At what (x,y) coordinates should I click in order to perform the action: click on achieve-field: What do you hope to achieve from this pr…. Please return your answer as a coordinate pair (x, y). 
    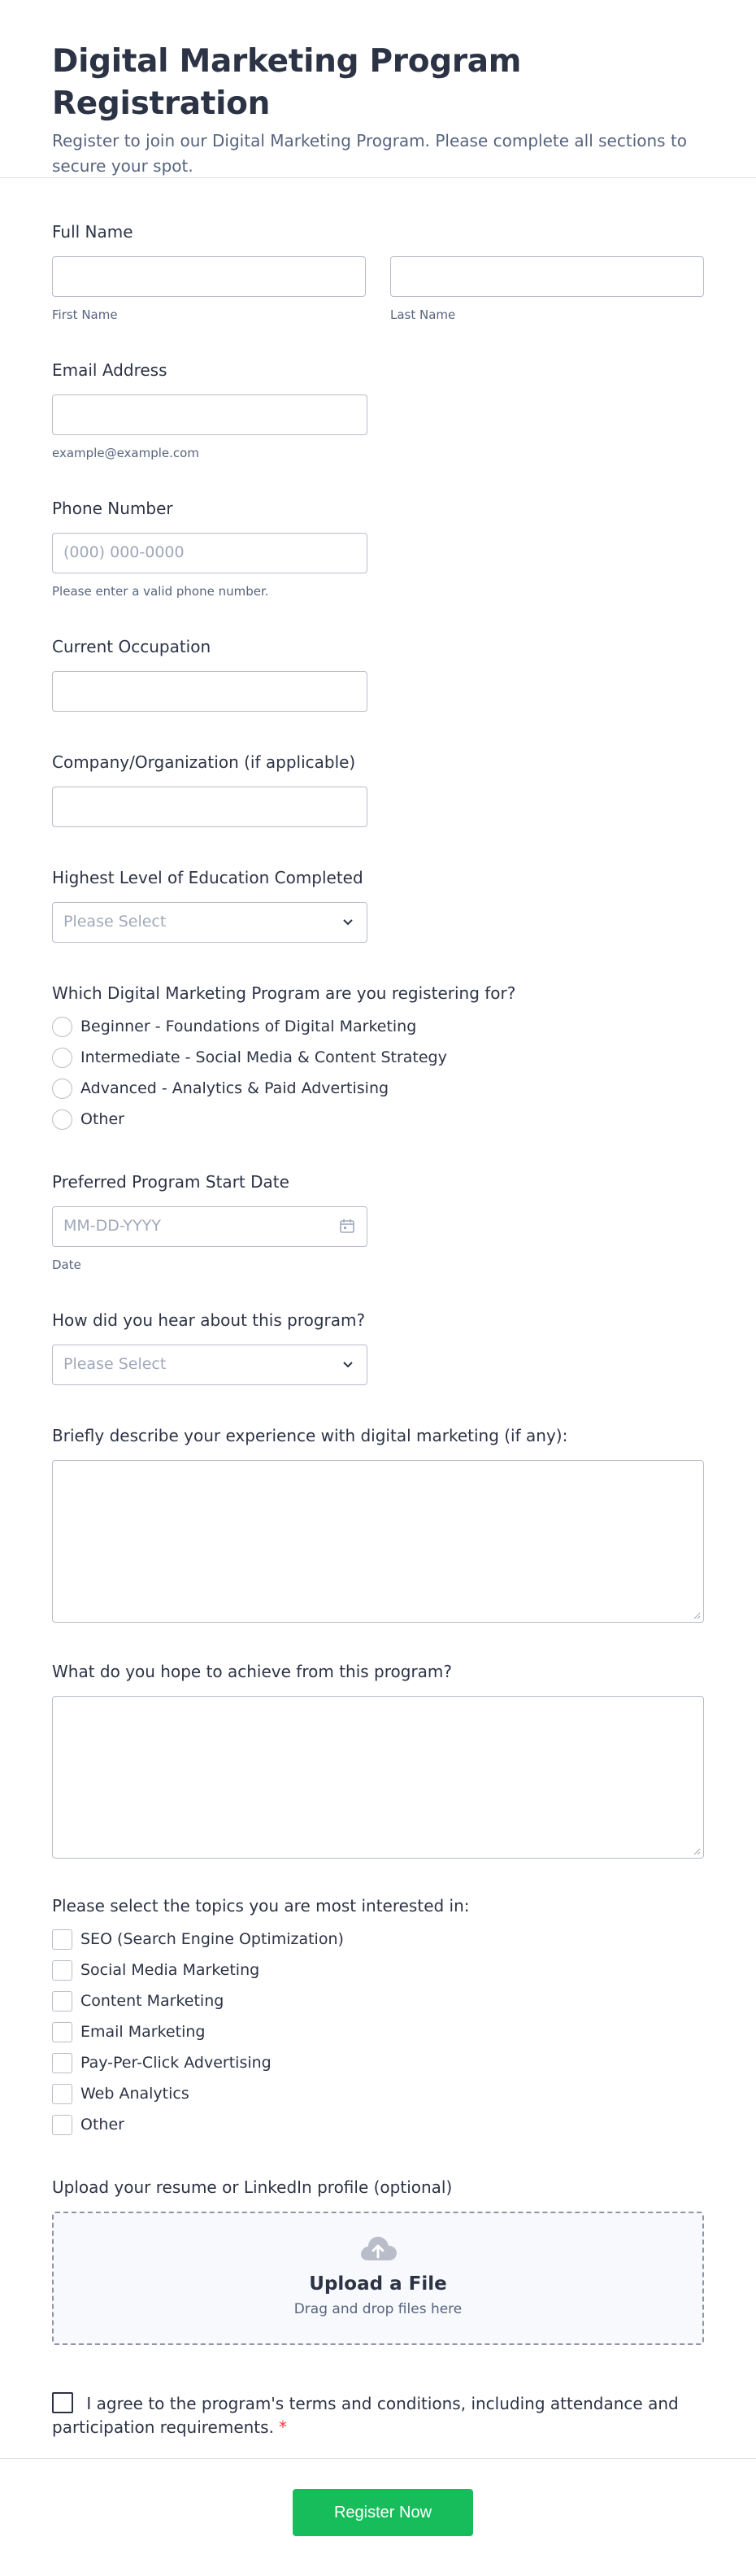
    Looking at the image, I should click on (378, 1759).